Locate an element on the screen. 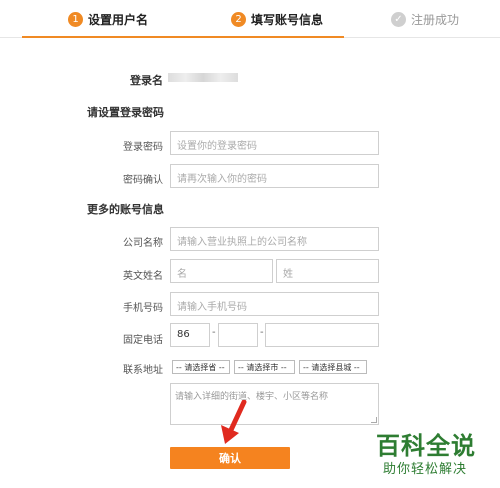 The height and width of the screenshot is (488, 500). city-select-value: -- 请选择市 -- is located at coordinates (262, 367).